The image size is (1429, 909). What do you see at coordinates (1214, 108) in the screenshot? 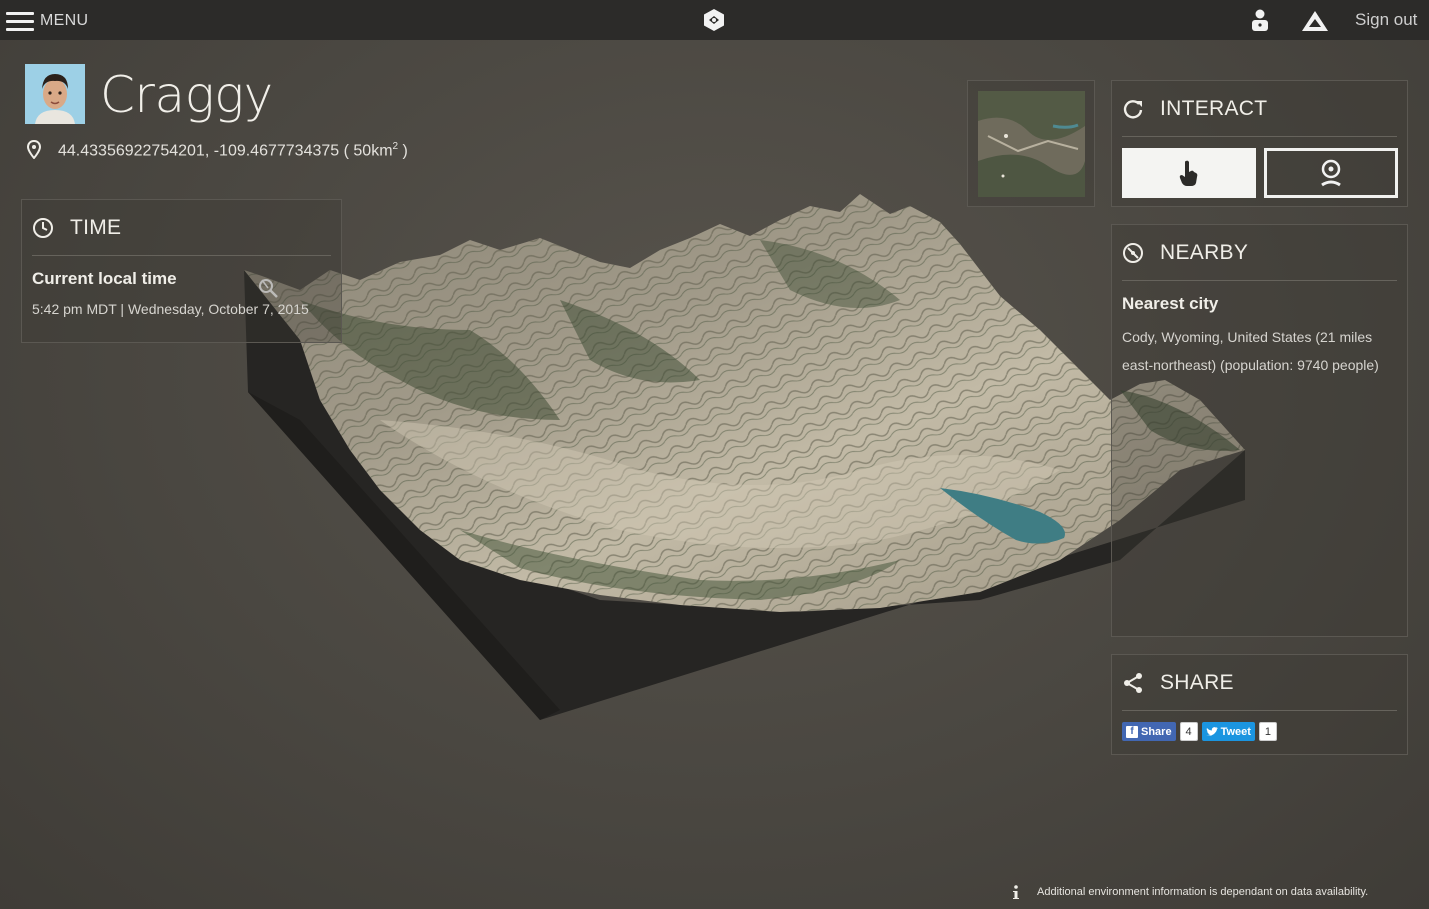
I see `interact-heading: INTERACT` at bounding box center [1214, 108].